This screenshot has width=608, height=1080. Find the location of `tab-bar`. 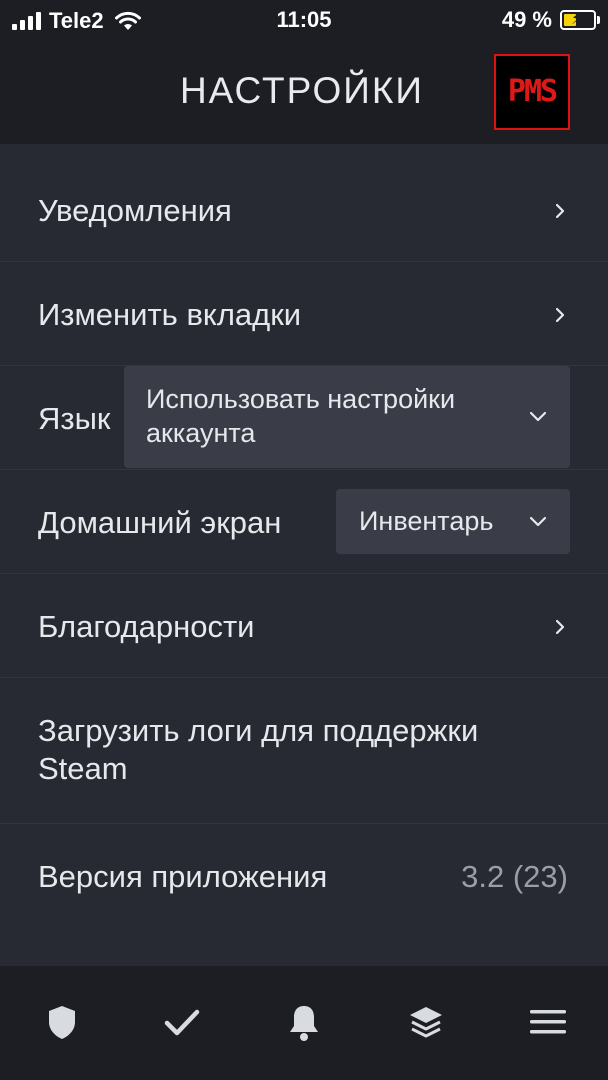

tab-bar is located at coordinates (304, 1023).